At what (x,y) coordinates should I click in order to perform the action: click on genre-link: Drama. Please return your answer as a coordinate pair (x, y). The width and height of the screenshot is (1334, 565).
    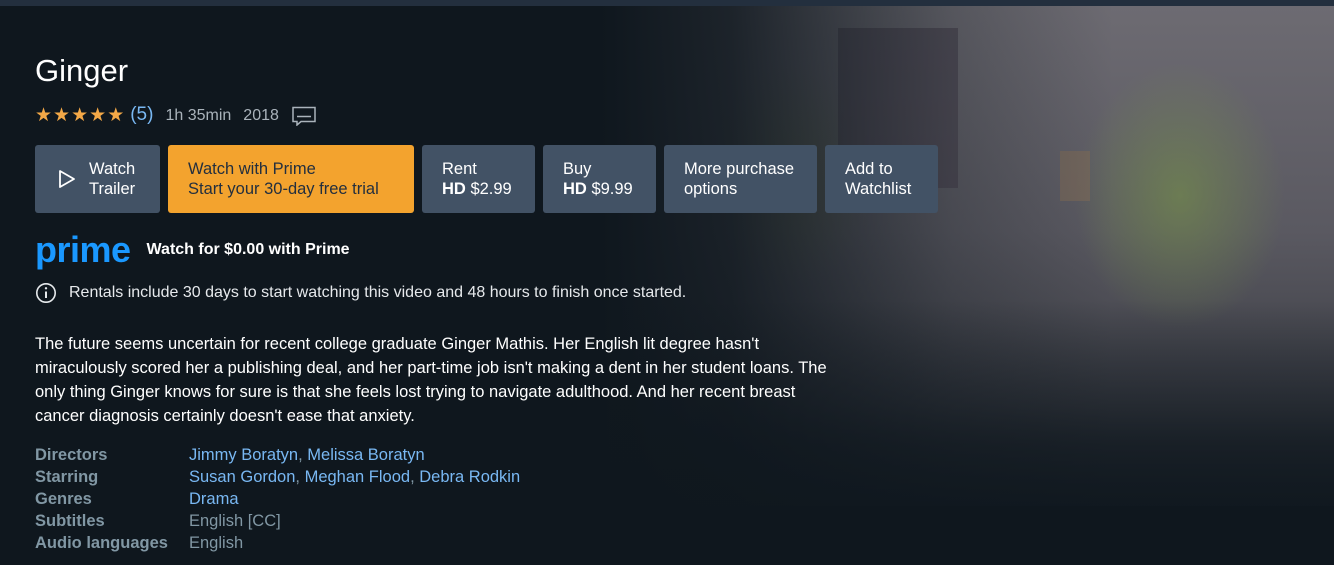
    Looking at the image, I should click on (214, 499).